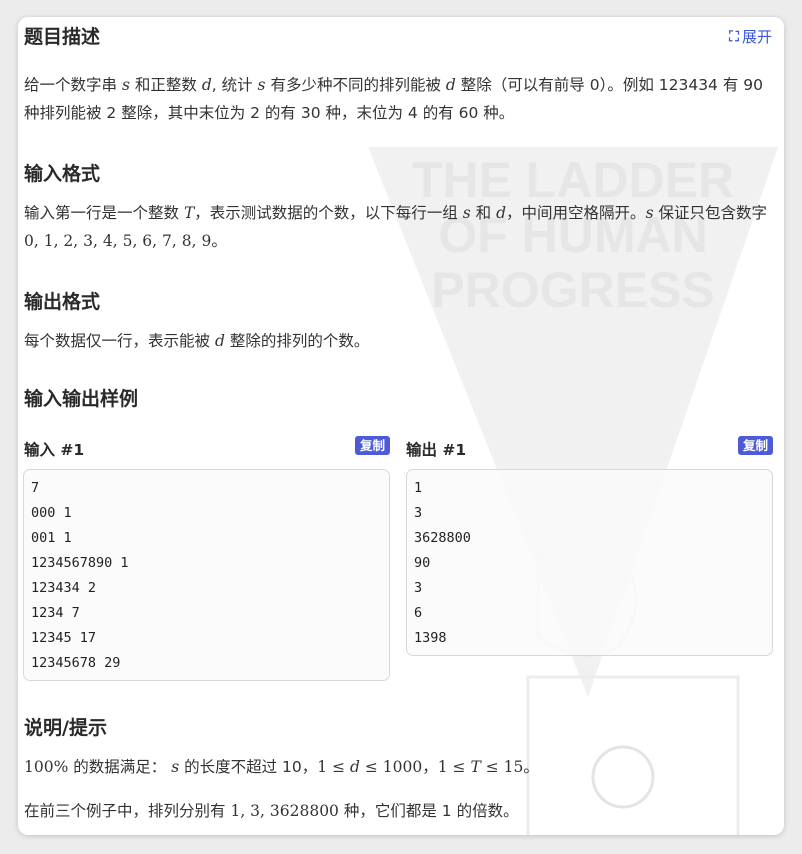 Image resolution: width=802 pixels, height=854 pixels. I want to click on sample-output-label: 输出 #1, so click(436, 450).